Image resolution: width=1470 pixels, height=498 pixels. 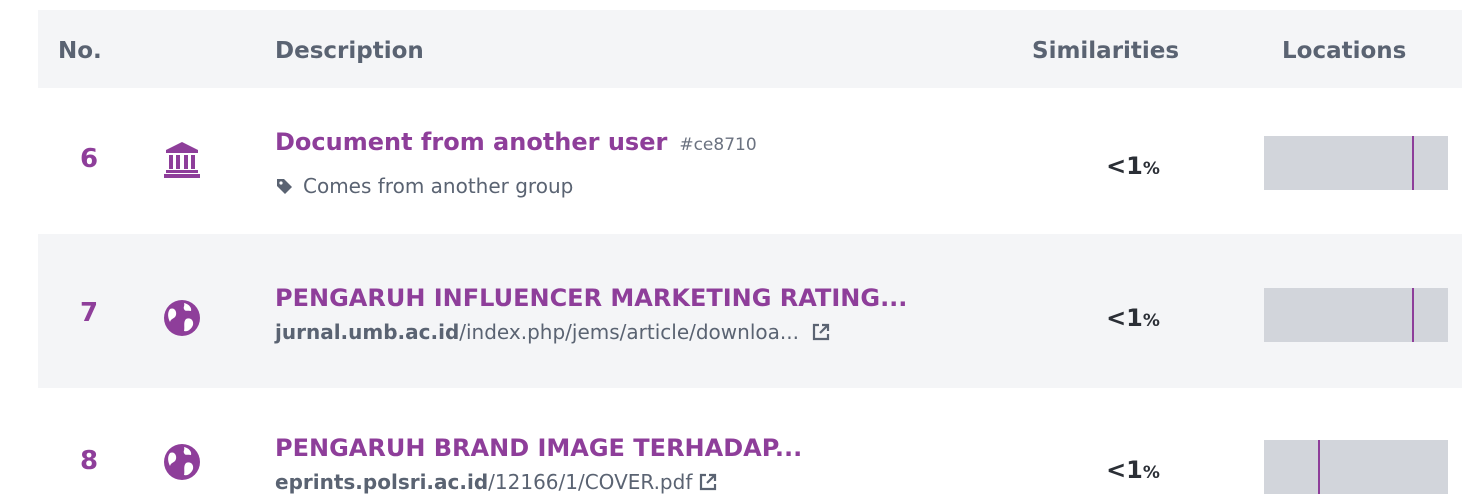 I want to click on url-path: /12166/1/COVER.pdf, so click(x=590, y=482).